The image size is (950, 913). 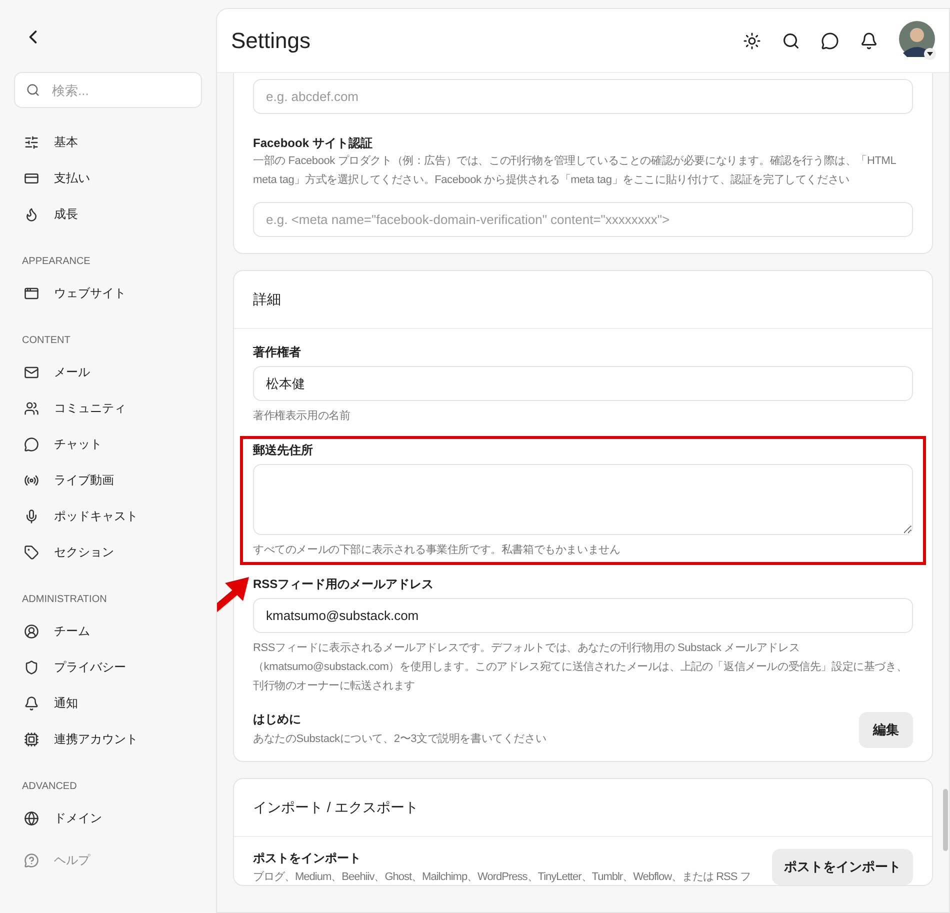 I want to click on shield-icon, so click(x=31, y=667).